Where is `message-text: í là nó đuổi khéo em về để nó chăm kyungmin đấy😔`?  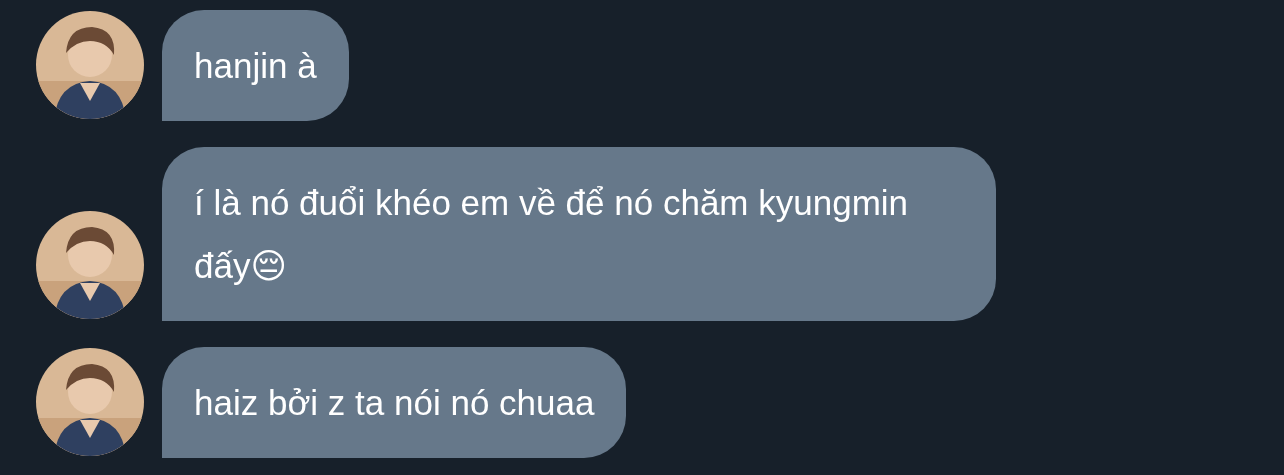
message-text: í là nó đuổi khéo em về để nó chăm kyungmin đấy😔 is located at coordinates (551, 234).